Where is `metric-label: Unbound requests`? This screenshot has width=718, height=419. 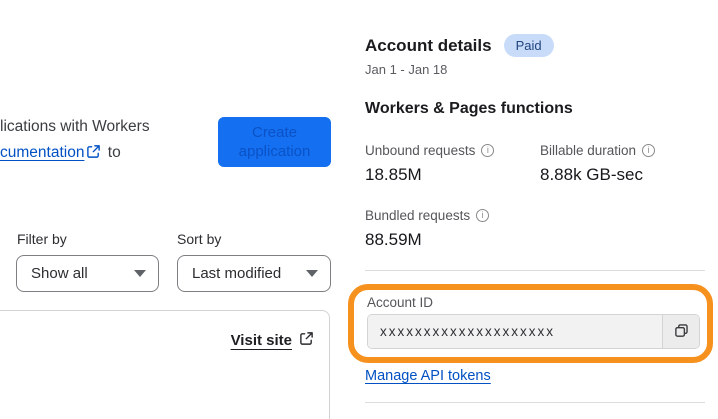
metric-label: Unbound requests is located at coordinates (420, 150).